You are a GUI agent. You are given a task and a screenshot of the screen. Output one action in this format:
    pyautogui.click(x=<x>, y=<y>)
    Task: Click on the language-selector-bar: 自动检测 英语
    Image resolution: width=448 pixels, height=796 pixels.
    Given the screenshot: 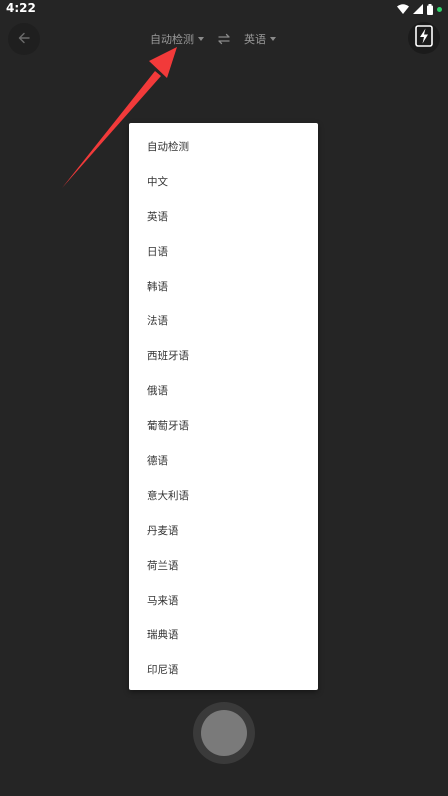 What is the action you would take?
    pyautogui.click(x=224, y=39)
    